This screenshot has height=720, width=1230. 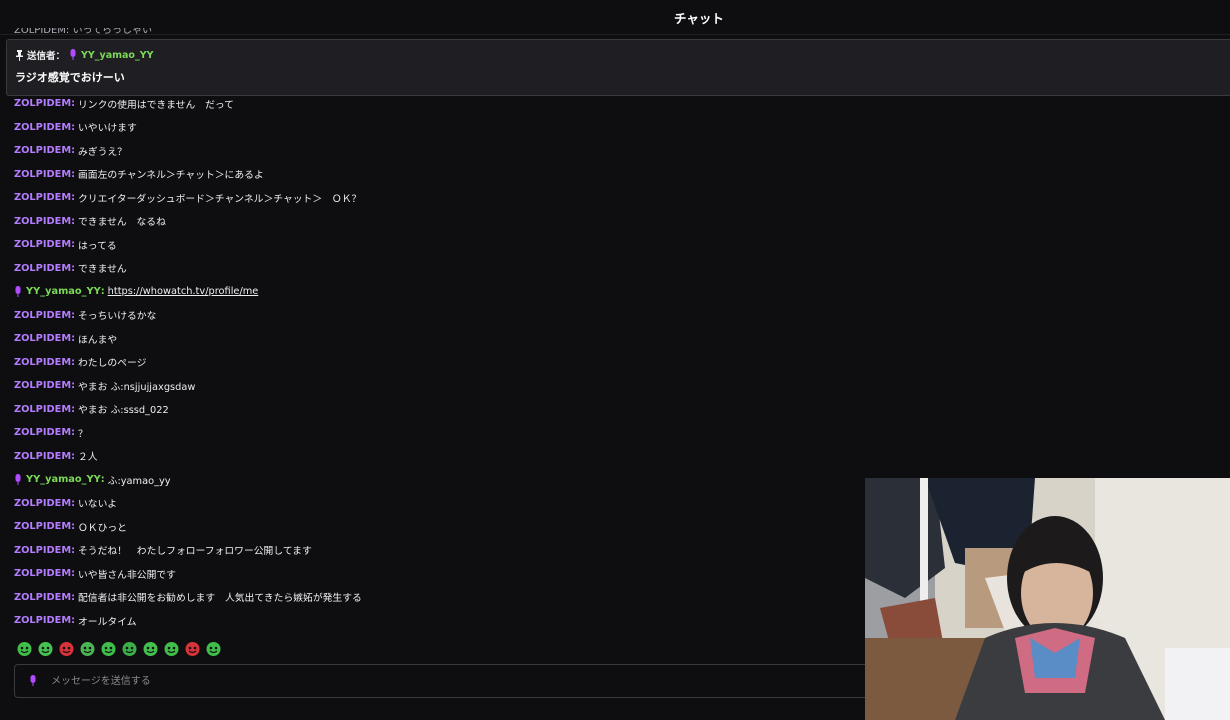 I want to click on green-plus-icon, so click(x=129, y=648).